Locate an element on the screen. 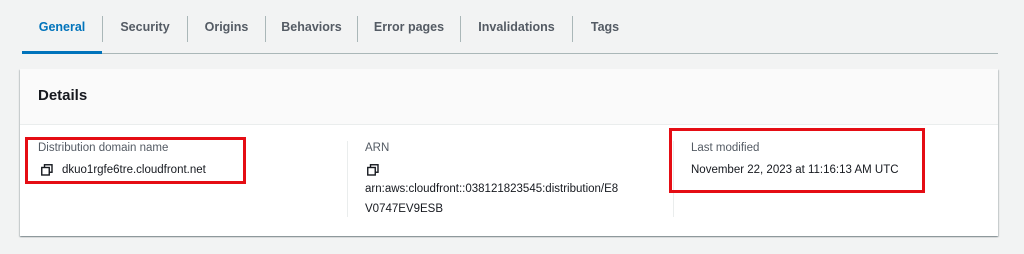 The height and width of the screenshot is (254, 1024). arn-label: ARN is located at coordinates (377, 148).